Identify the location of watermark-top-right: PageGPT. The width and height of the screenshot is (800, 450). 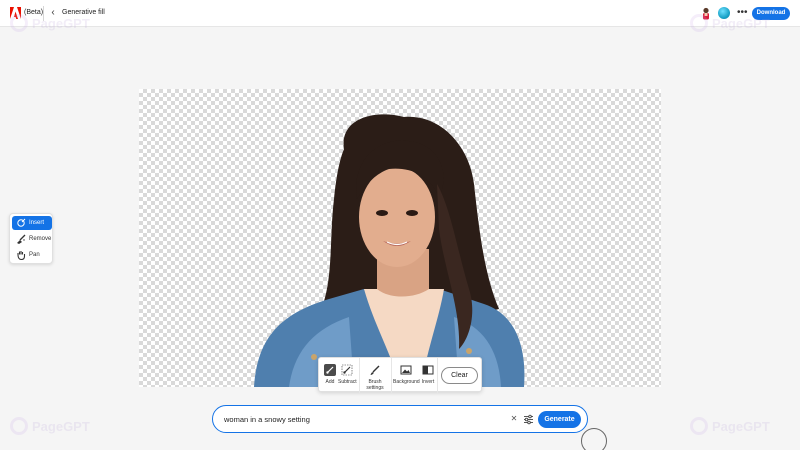
(730, 23).